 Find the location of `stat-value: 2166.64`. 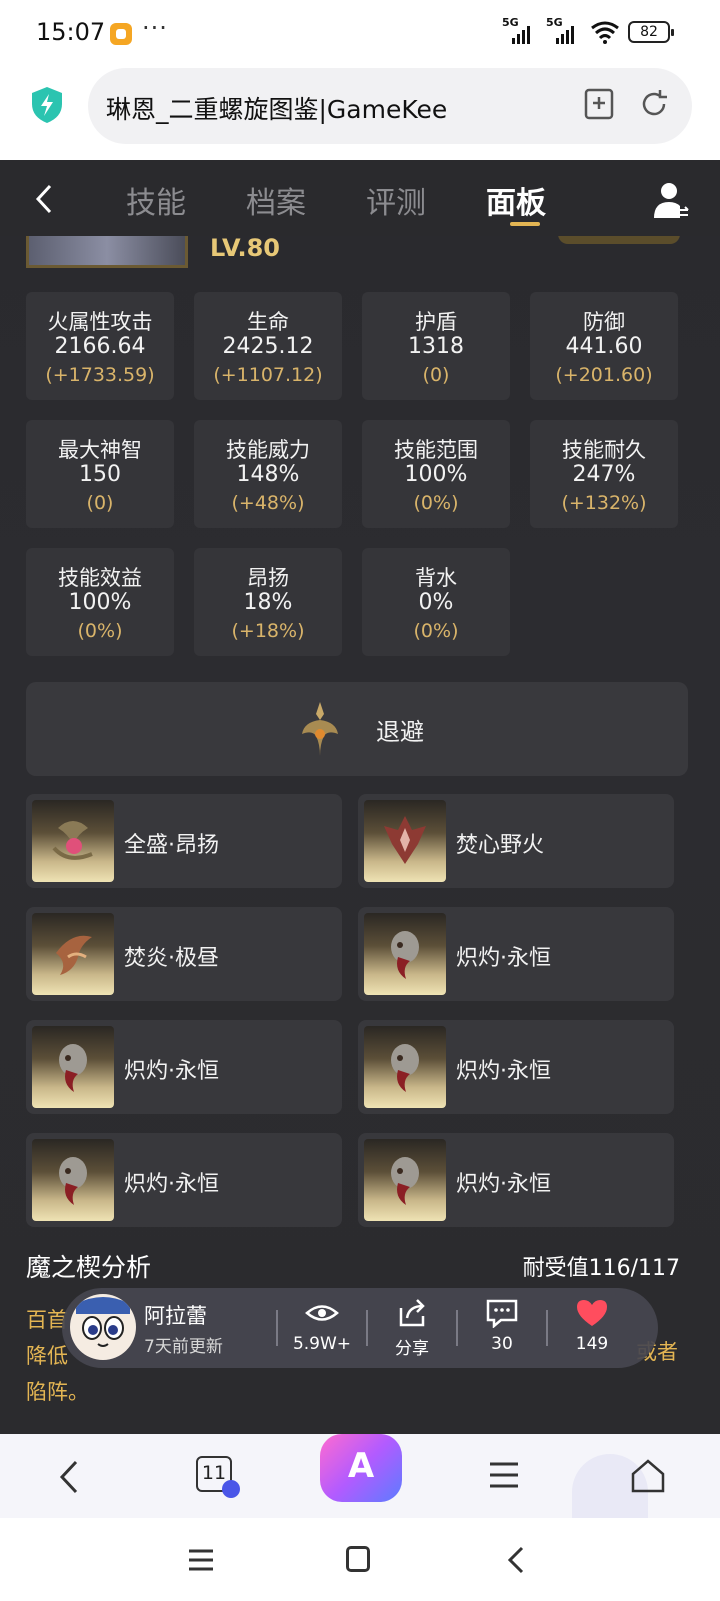

stat-value: 2166.64 is located at coordinates (100, 346).